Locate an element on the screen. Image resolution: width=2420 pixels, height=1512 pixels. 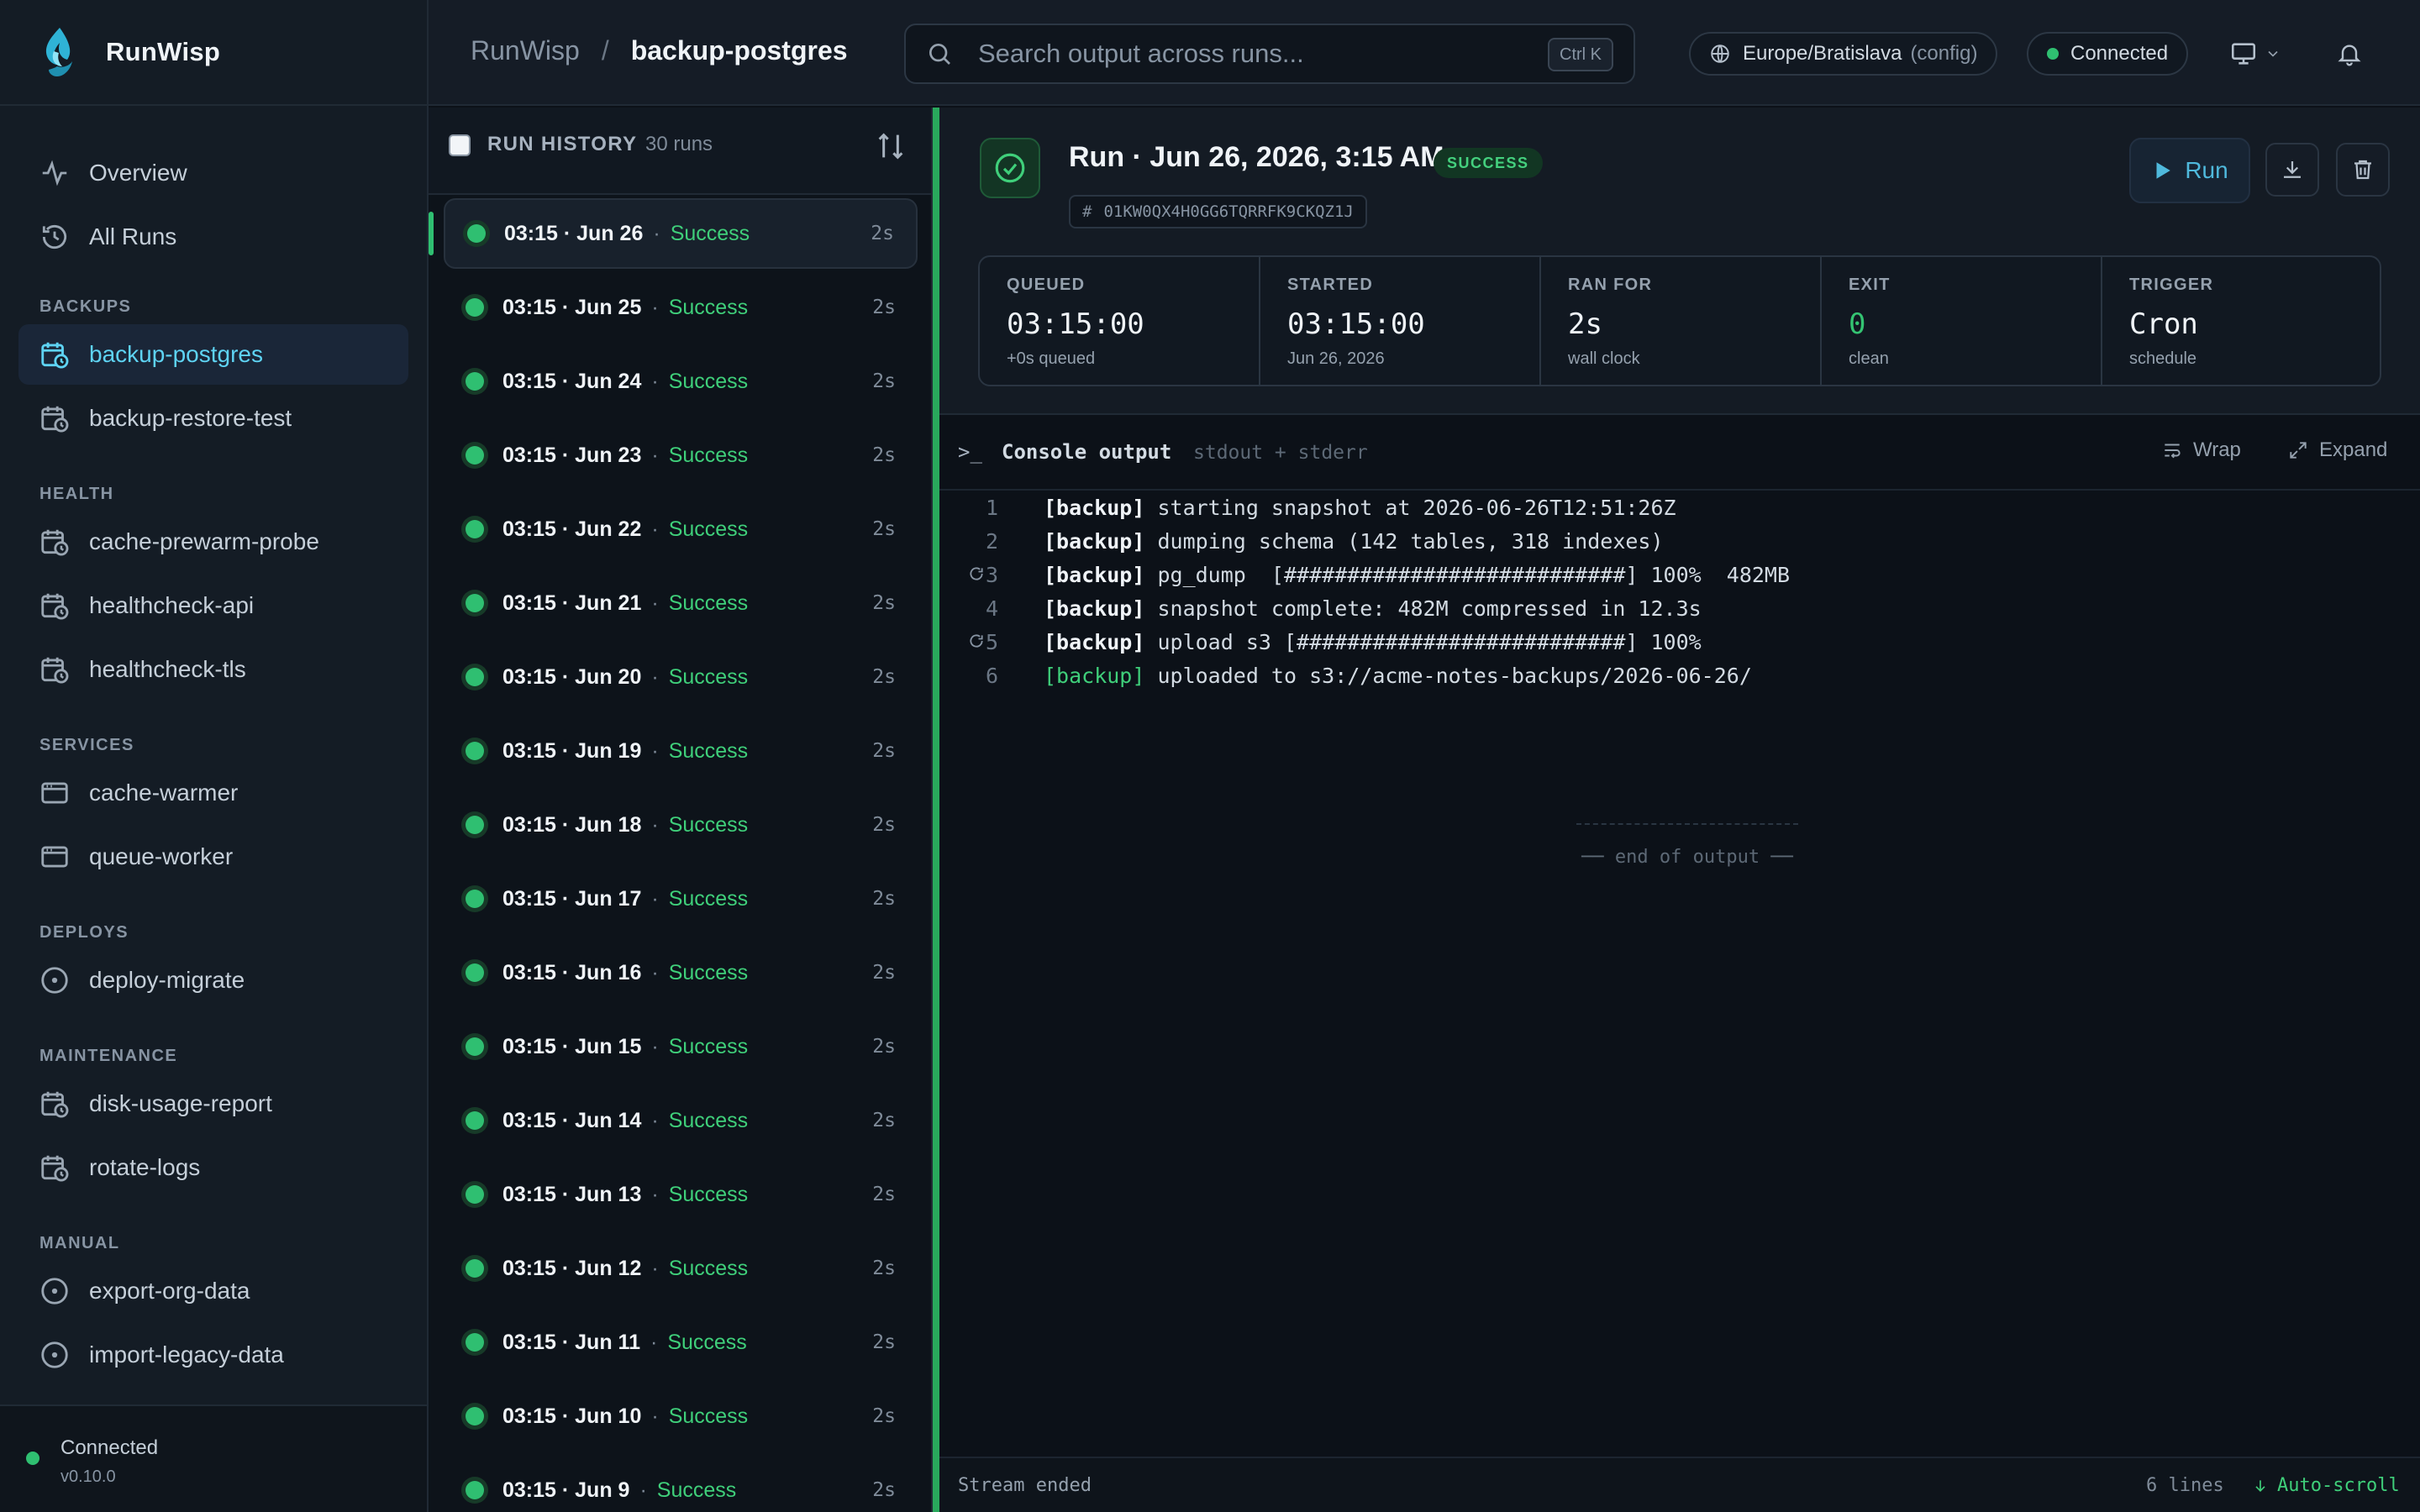
console-footer: Stream ended 6 lines Auto-scroll is located at coordinates (1680, 1484).